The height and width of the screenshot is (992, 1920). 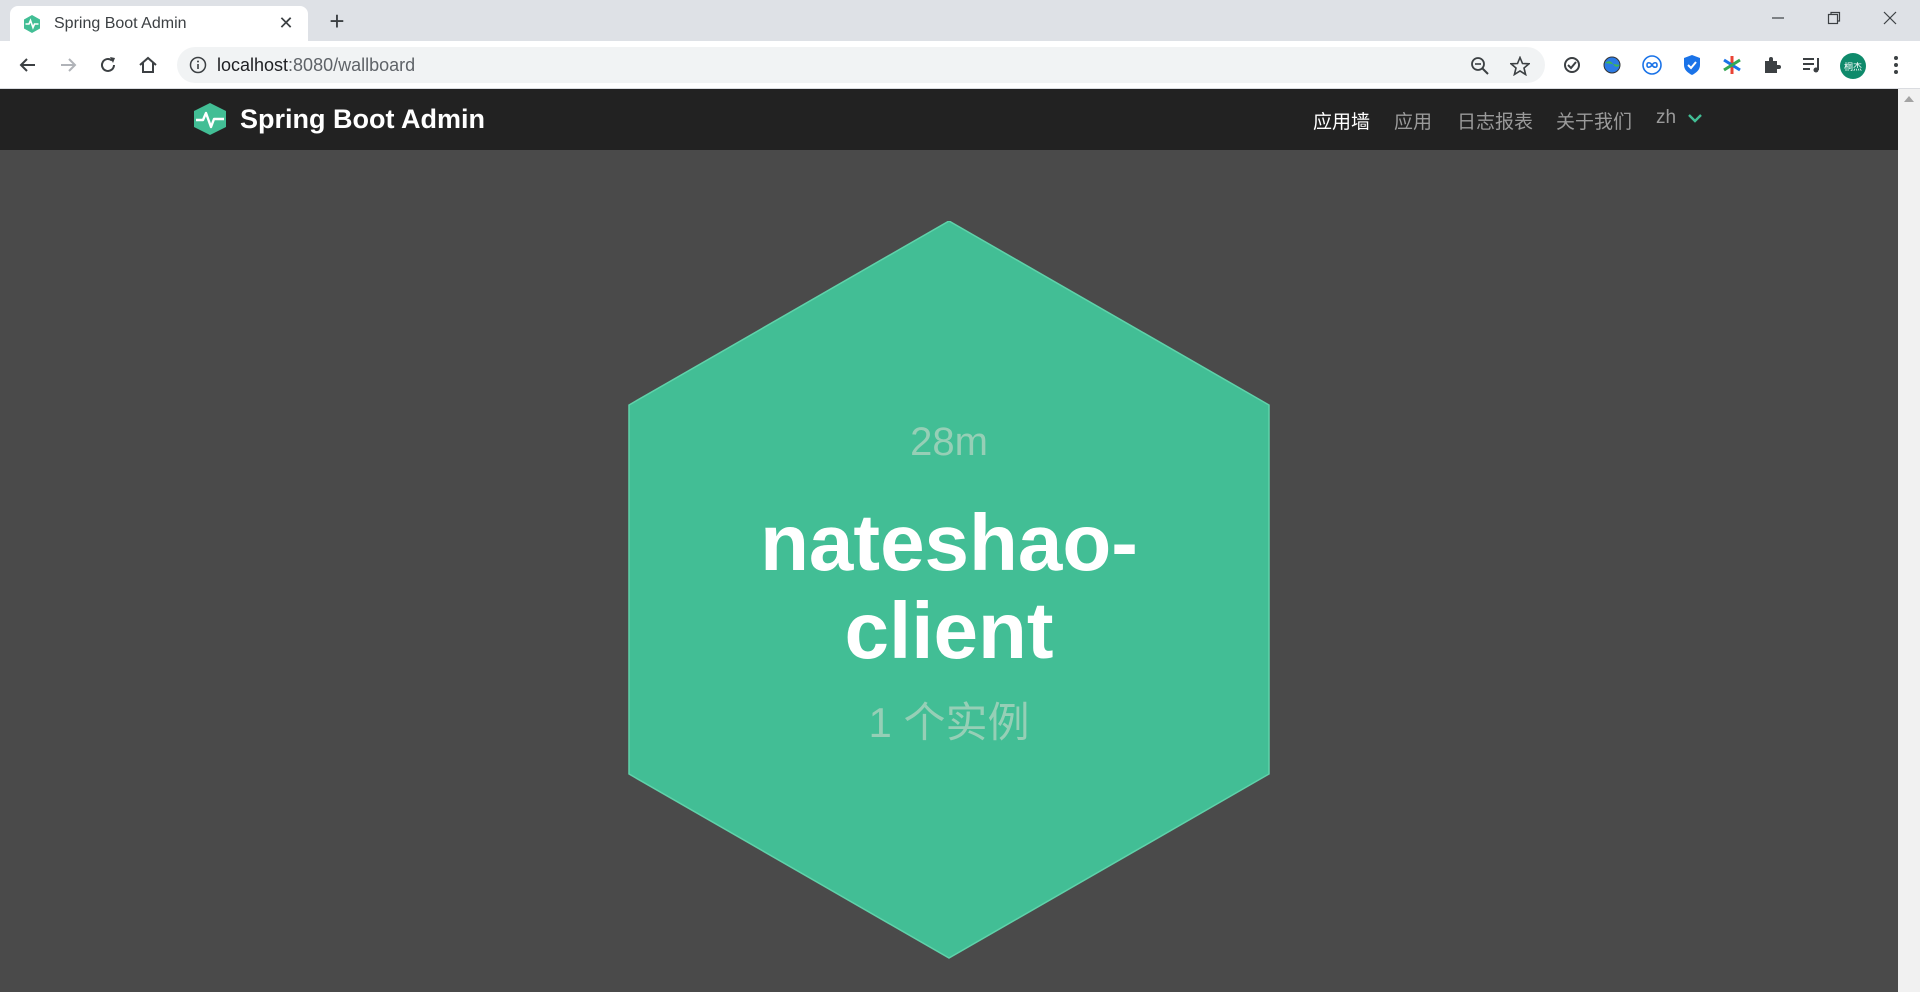 I want to click on language-label: zh, so click(x=1666, y=117).